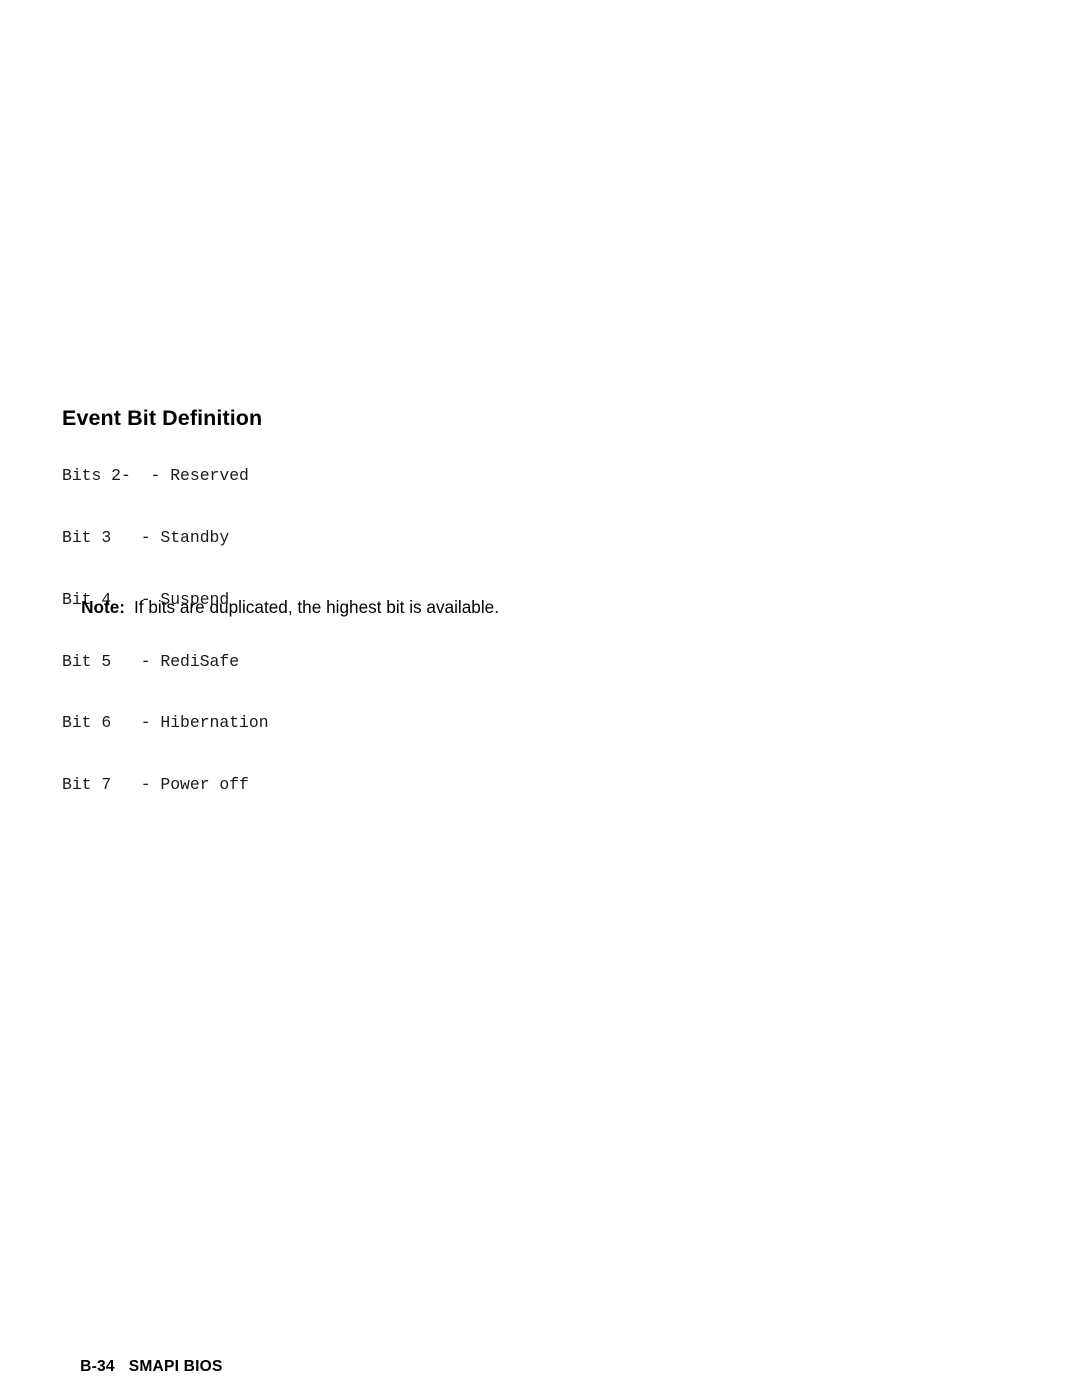 The width and height of the screenshot is (1080, 1397). Describe the element at coordinates (146, 537) in the screenshot. I see `list-item: Bit 3 - Standby` at that location.